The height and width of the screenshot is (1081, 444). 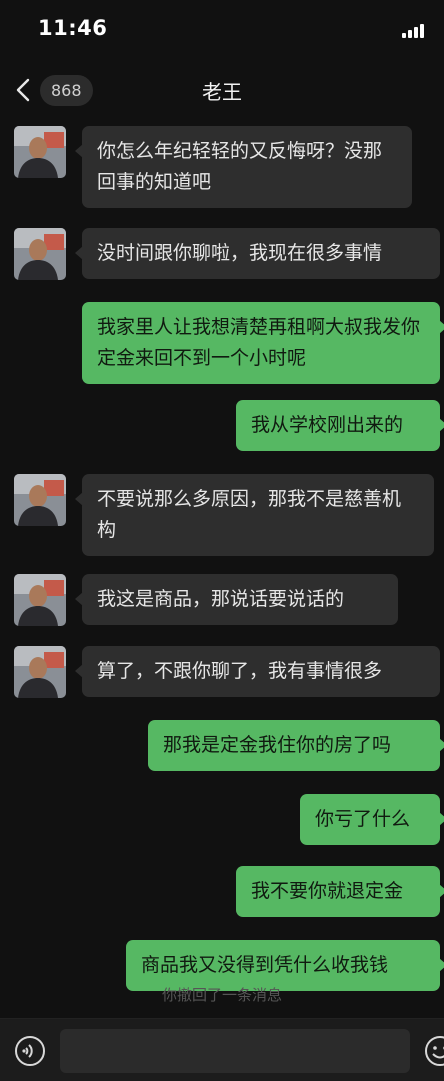 What do you see at coordinates (340, 891) in the screenshot?
I see `message-bubble-outgoing: 我不要你就退定金` at bounding box center [340, 891].